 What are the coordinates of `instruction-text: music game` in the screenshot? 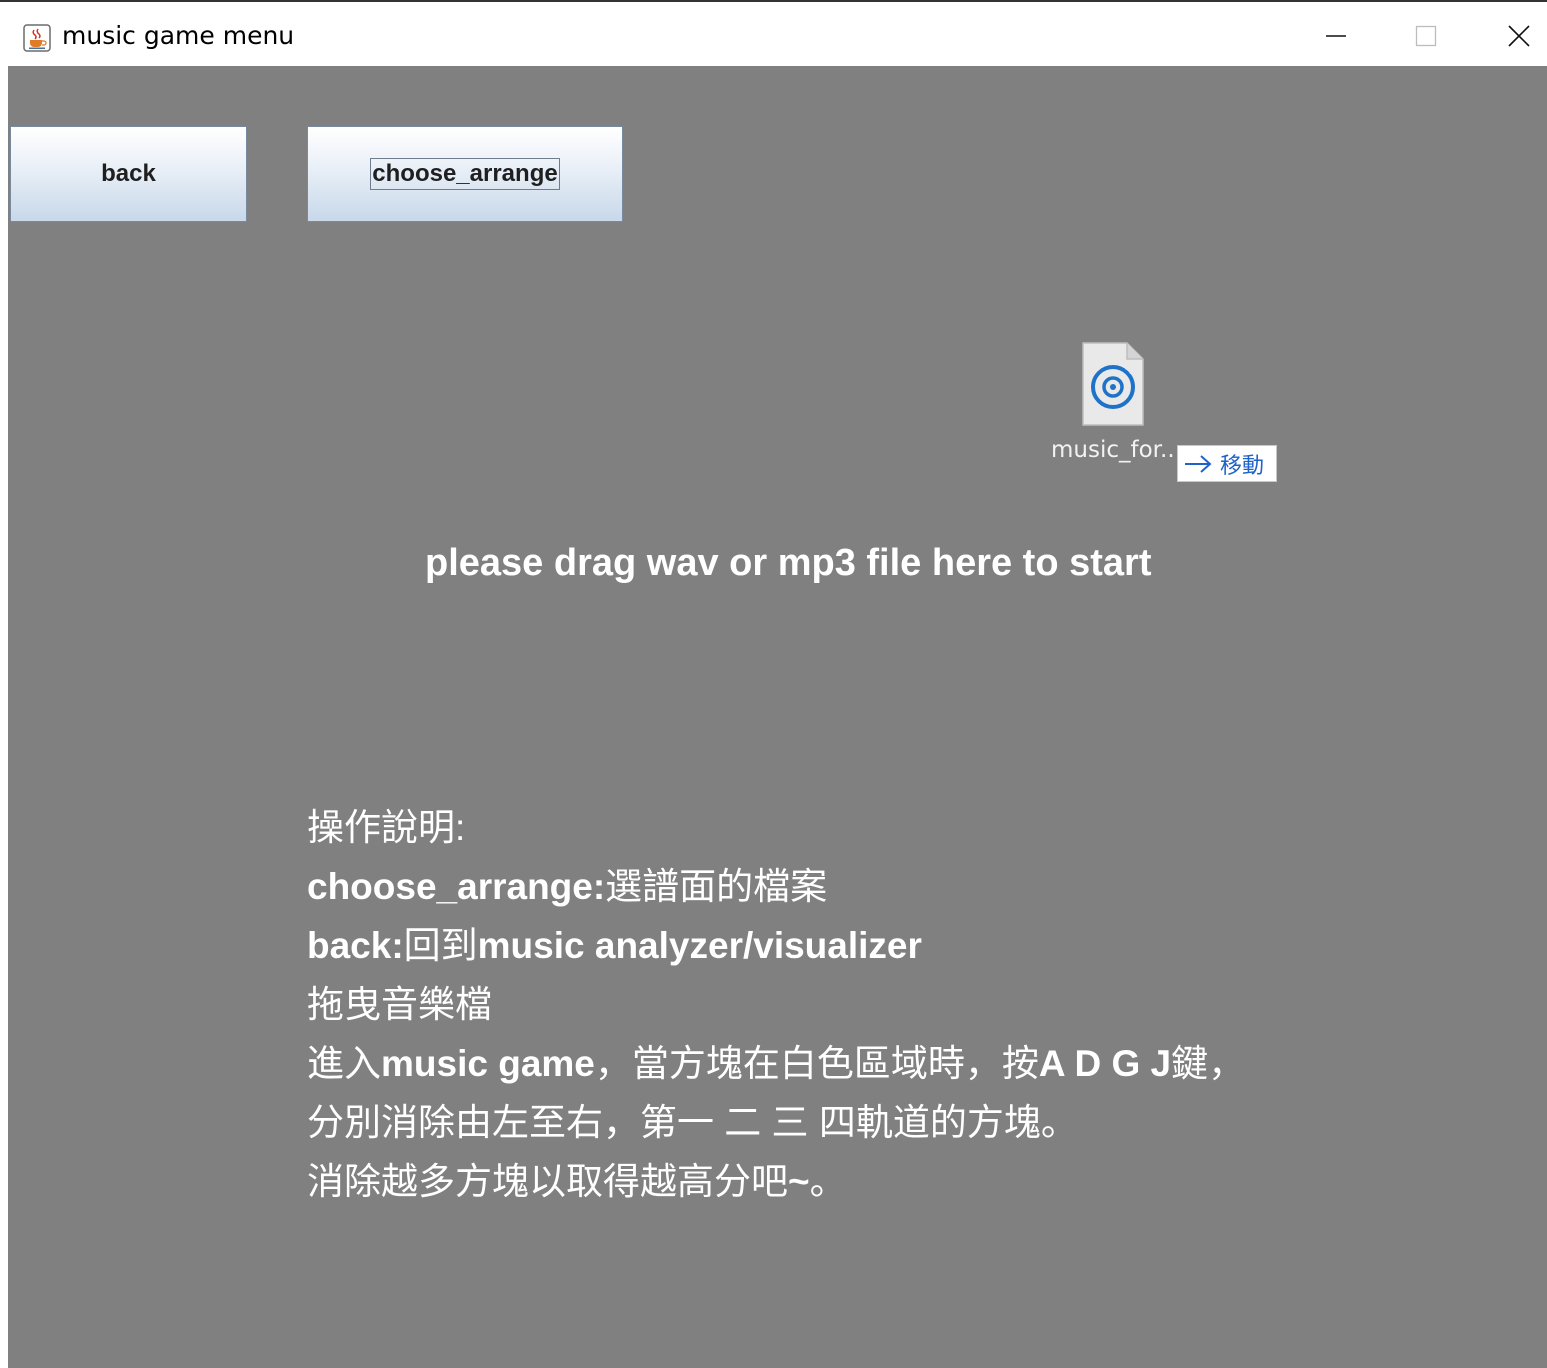 It's located at (488, 1063).